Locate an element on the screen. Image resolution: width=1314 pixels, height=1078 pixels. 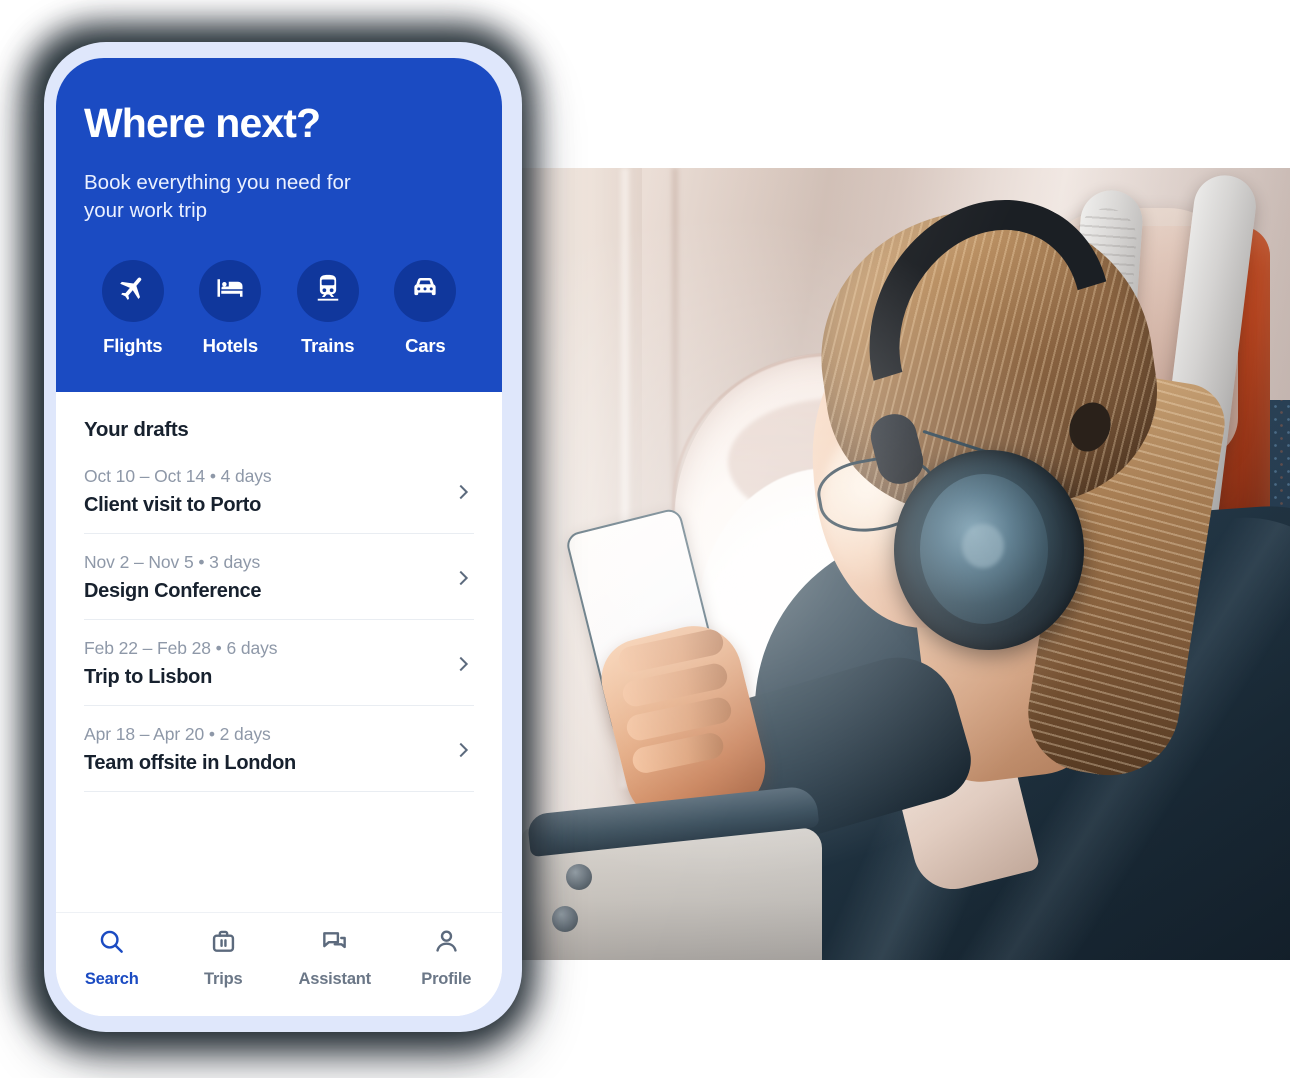
category-hotels: Hotels is located at coordinates (231, 308).